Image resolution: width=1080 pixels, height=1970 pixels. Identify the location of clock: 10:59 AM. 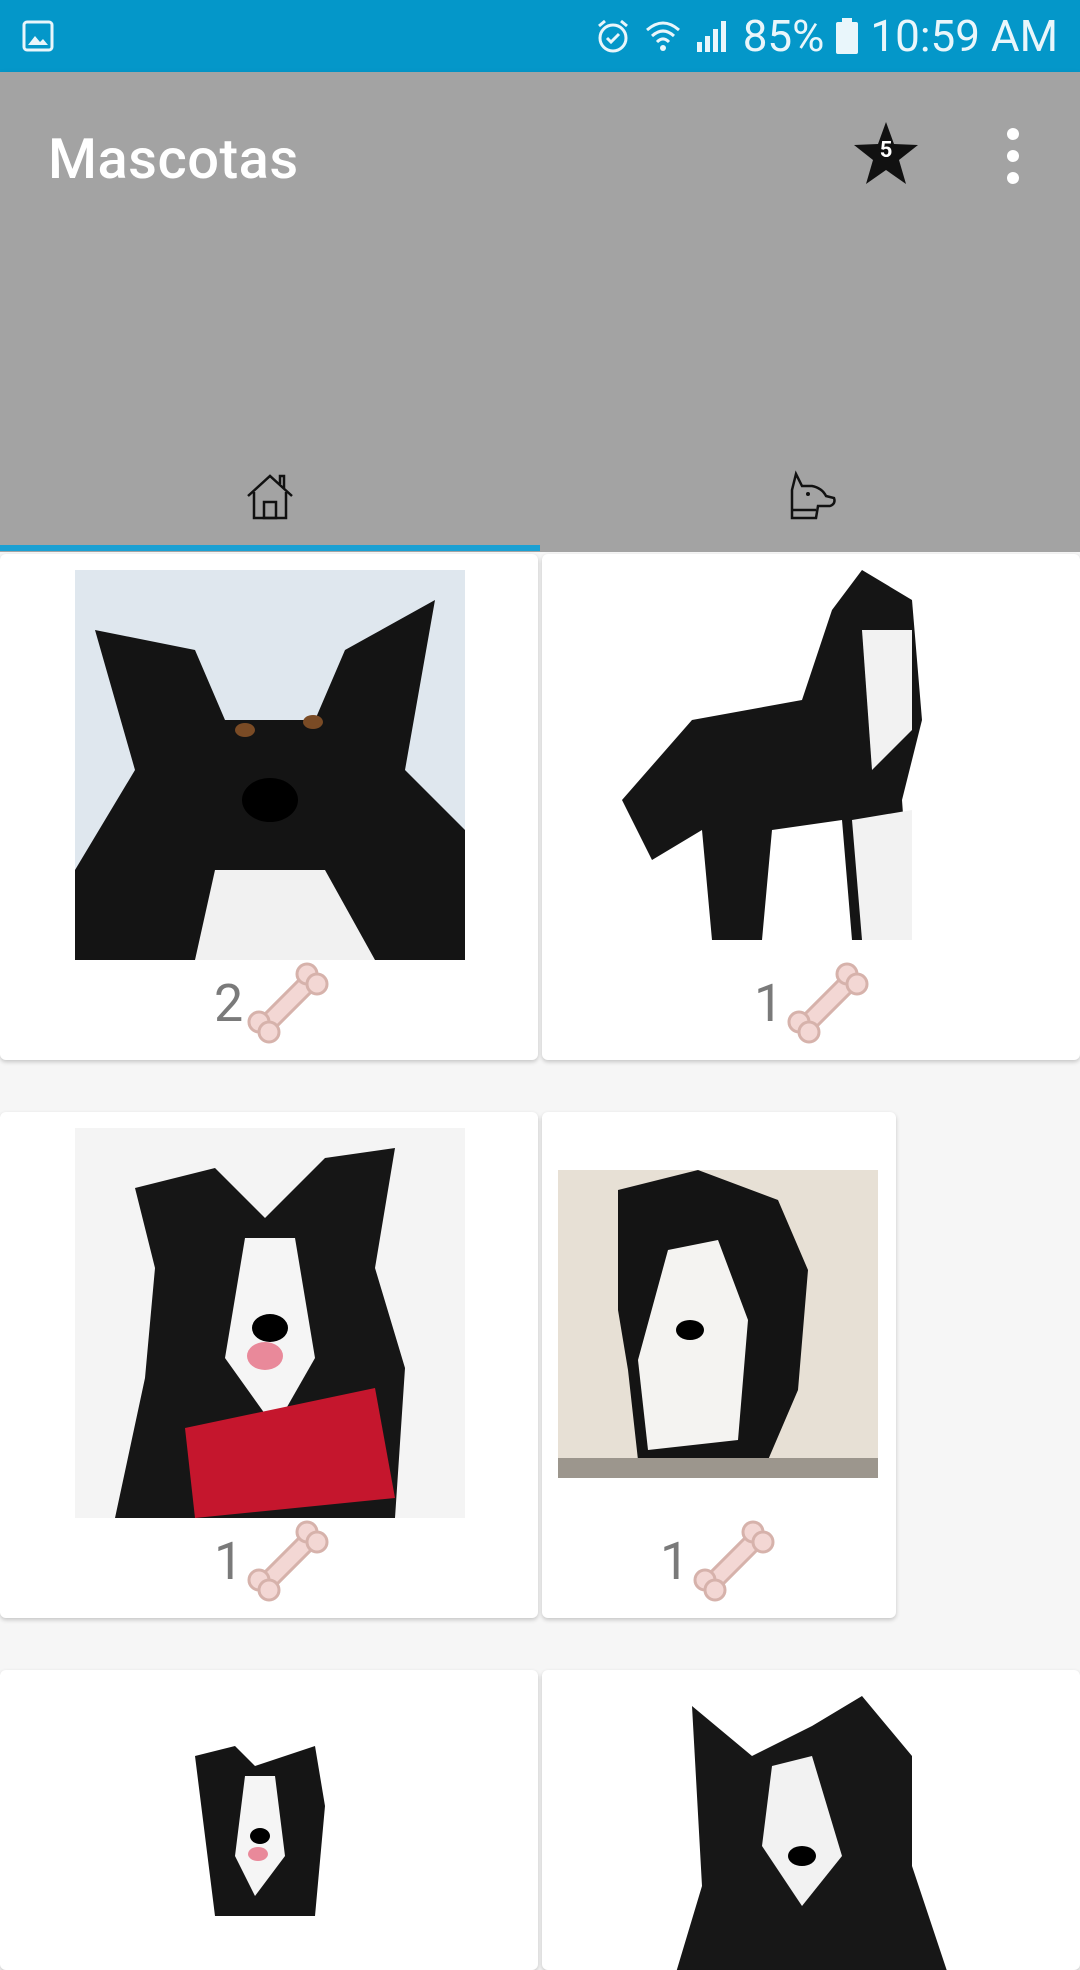
(964, 36).